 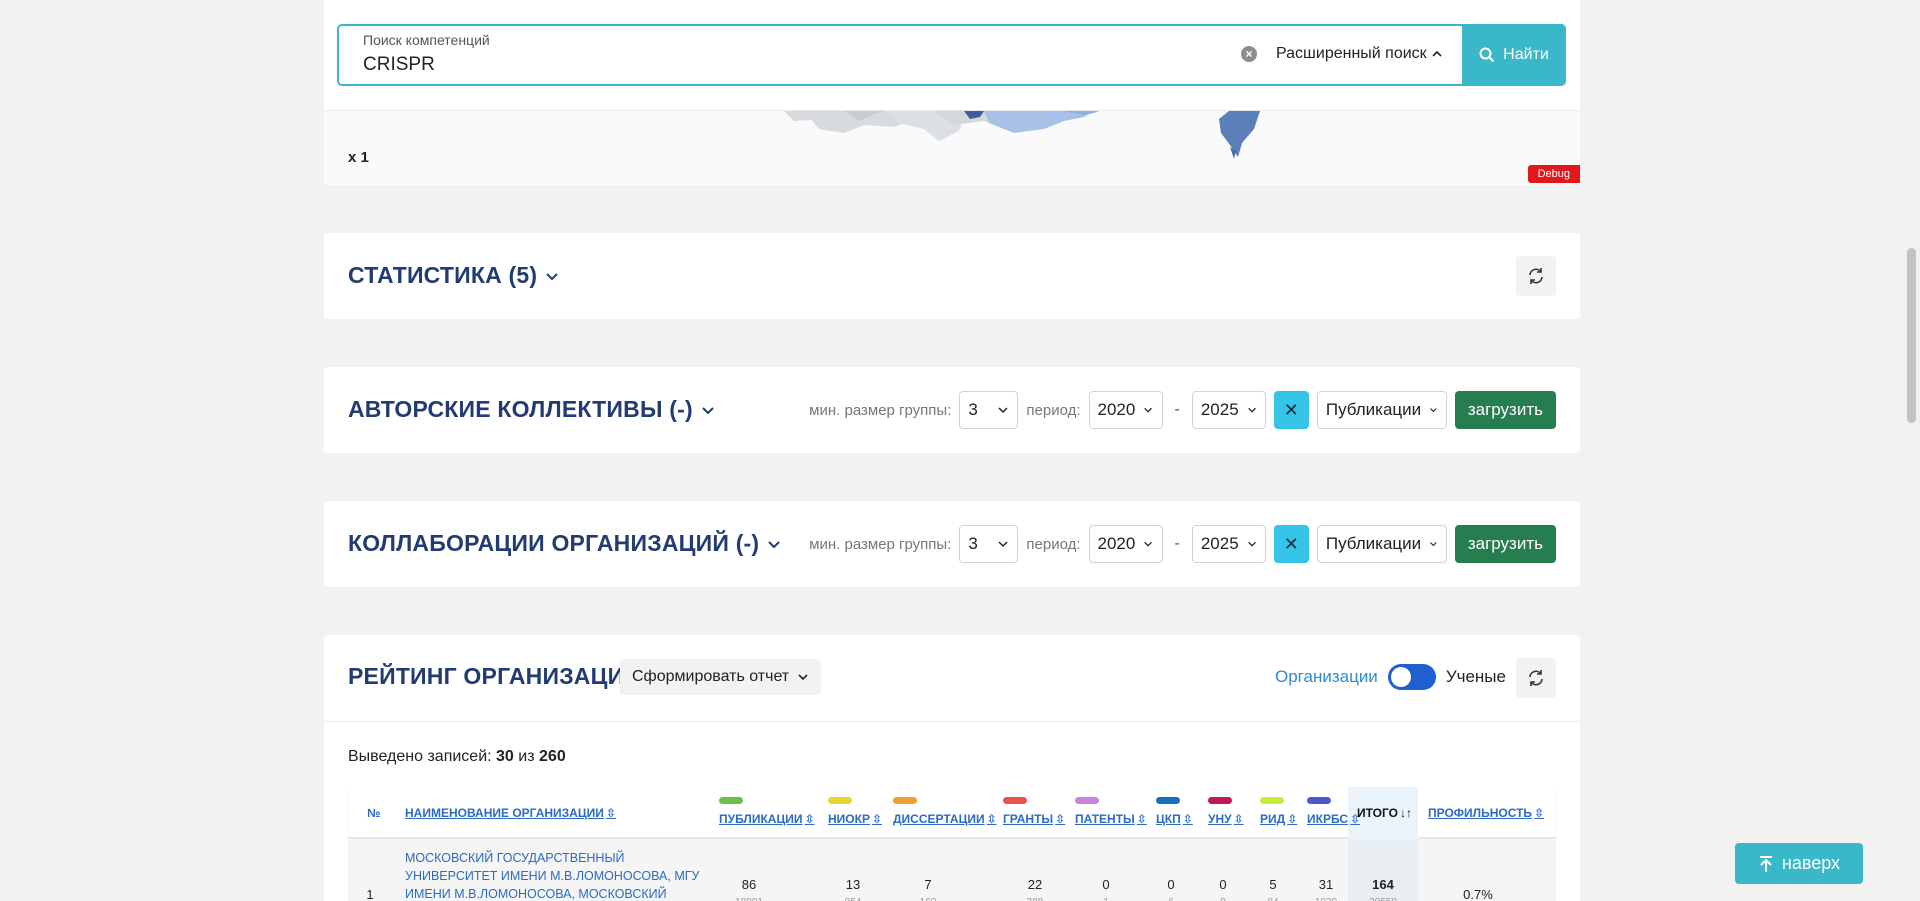 I want to click on period-from-value: 2020, so click(x=1116, y=409).